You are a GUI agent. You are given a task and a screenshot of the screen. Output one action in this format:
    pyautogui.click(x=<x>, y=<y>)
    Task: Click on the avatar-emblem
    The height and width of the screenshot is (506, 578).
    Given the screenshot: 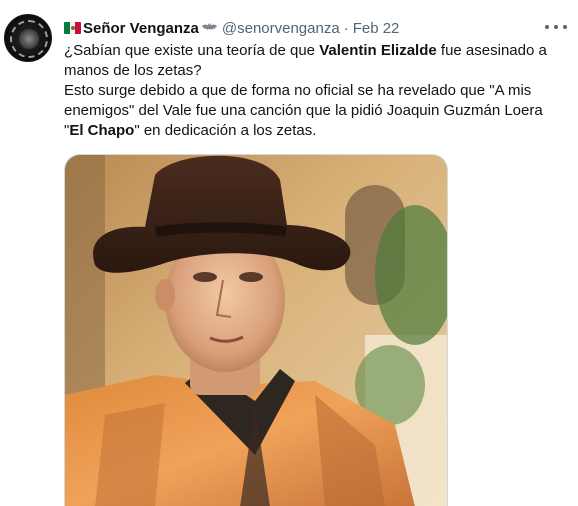 What is the action you would take?
    pyautogui.click(x=29, y=39)
    